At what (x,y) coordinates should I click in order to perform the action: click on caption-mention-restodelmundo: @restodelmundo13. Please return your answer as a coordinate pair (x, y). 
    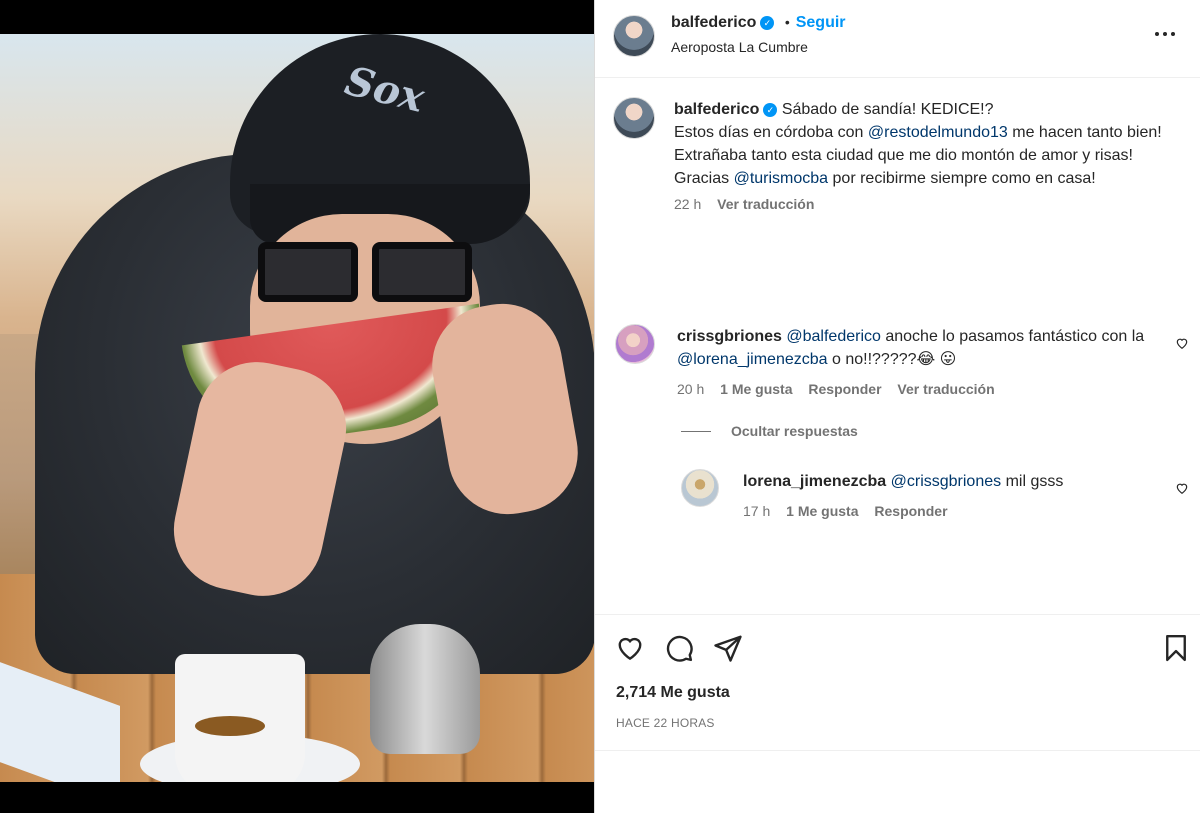
    Looking at the image, I should click on (938, 132).